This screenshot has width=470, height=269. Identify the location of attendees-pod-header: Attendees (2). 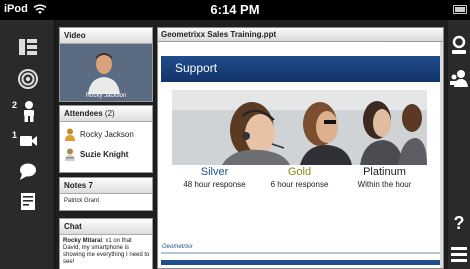
(106, 114).